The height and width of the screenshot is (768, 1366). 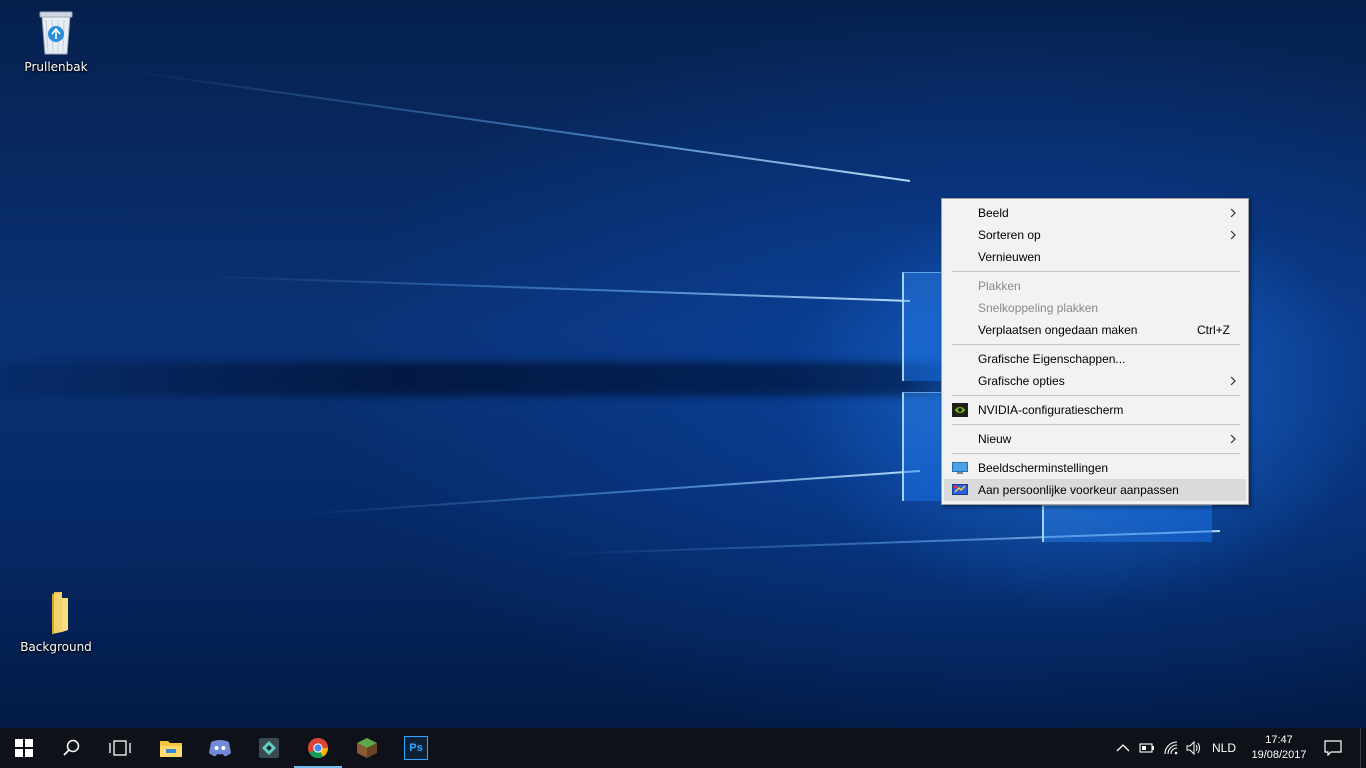 I want to click on taskbar-app-discord, so click(x=220, y=748).